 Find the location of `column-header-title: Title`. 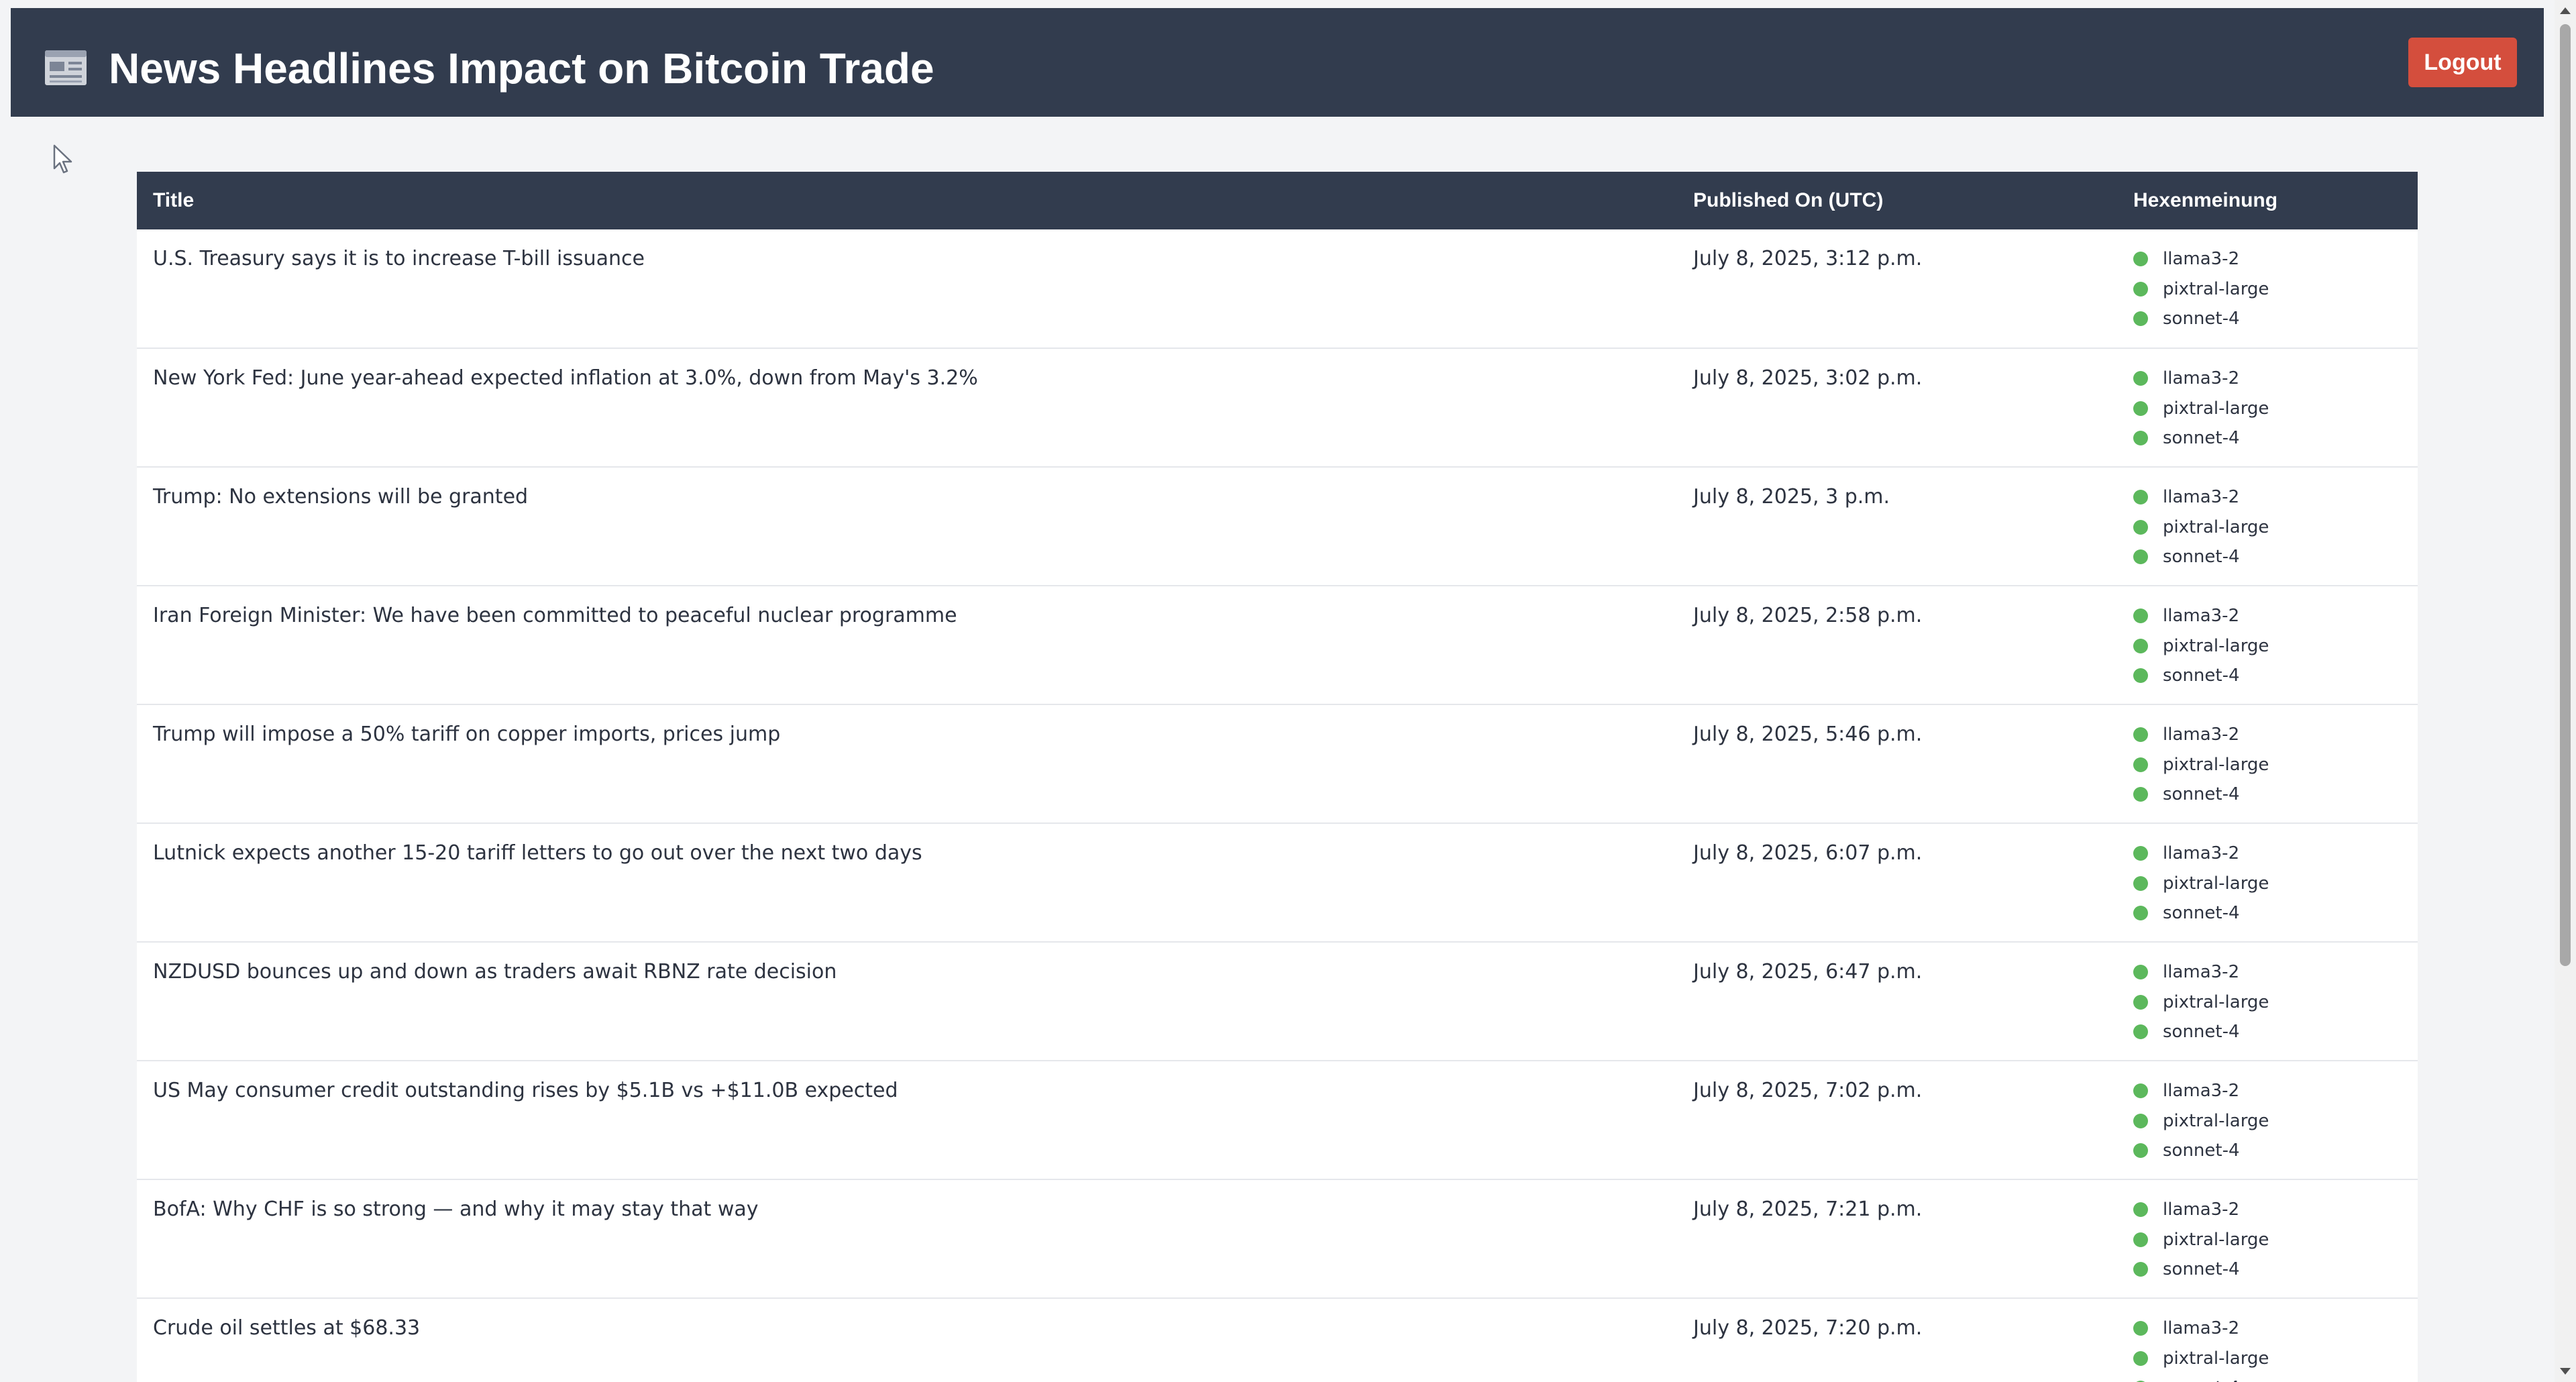

column-header-title: Title is located at coordinates (174, 200).